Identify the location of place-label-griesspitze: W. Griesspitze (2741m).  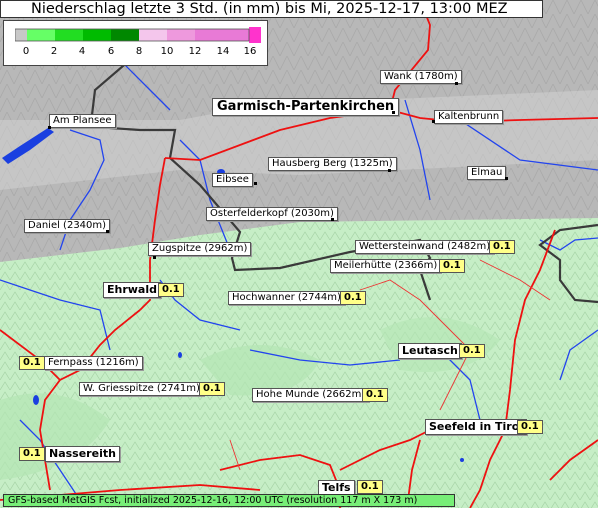
(141, 389).